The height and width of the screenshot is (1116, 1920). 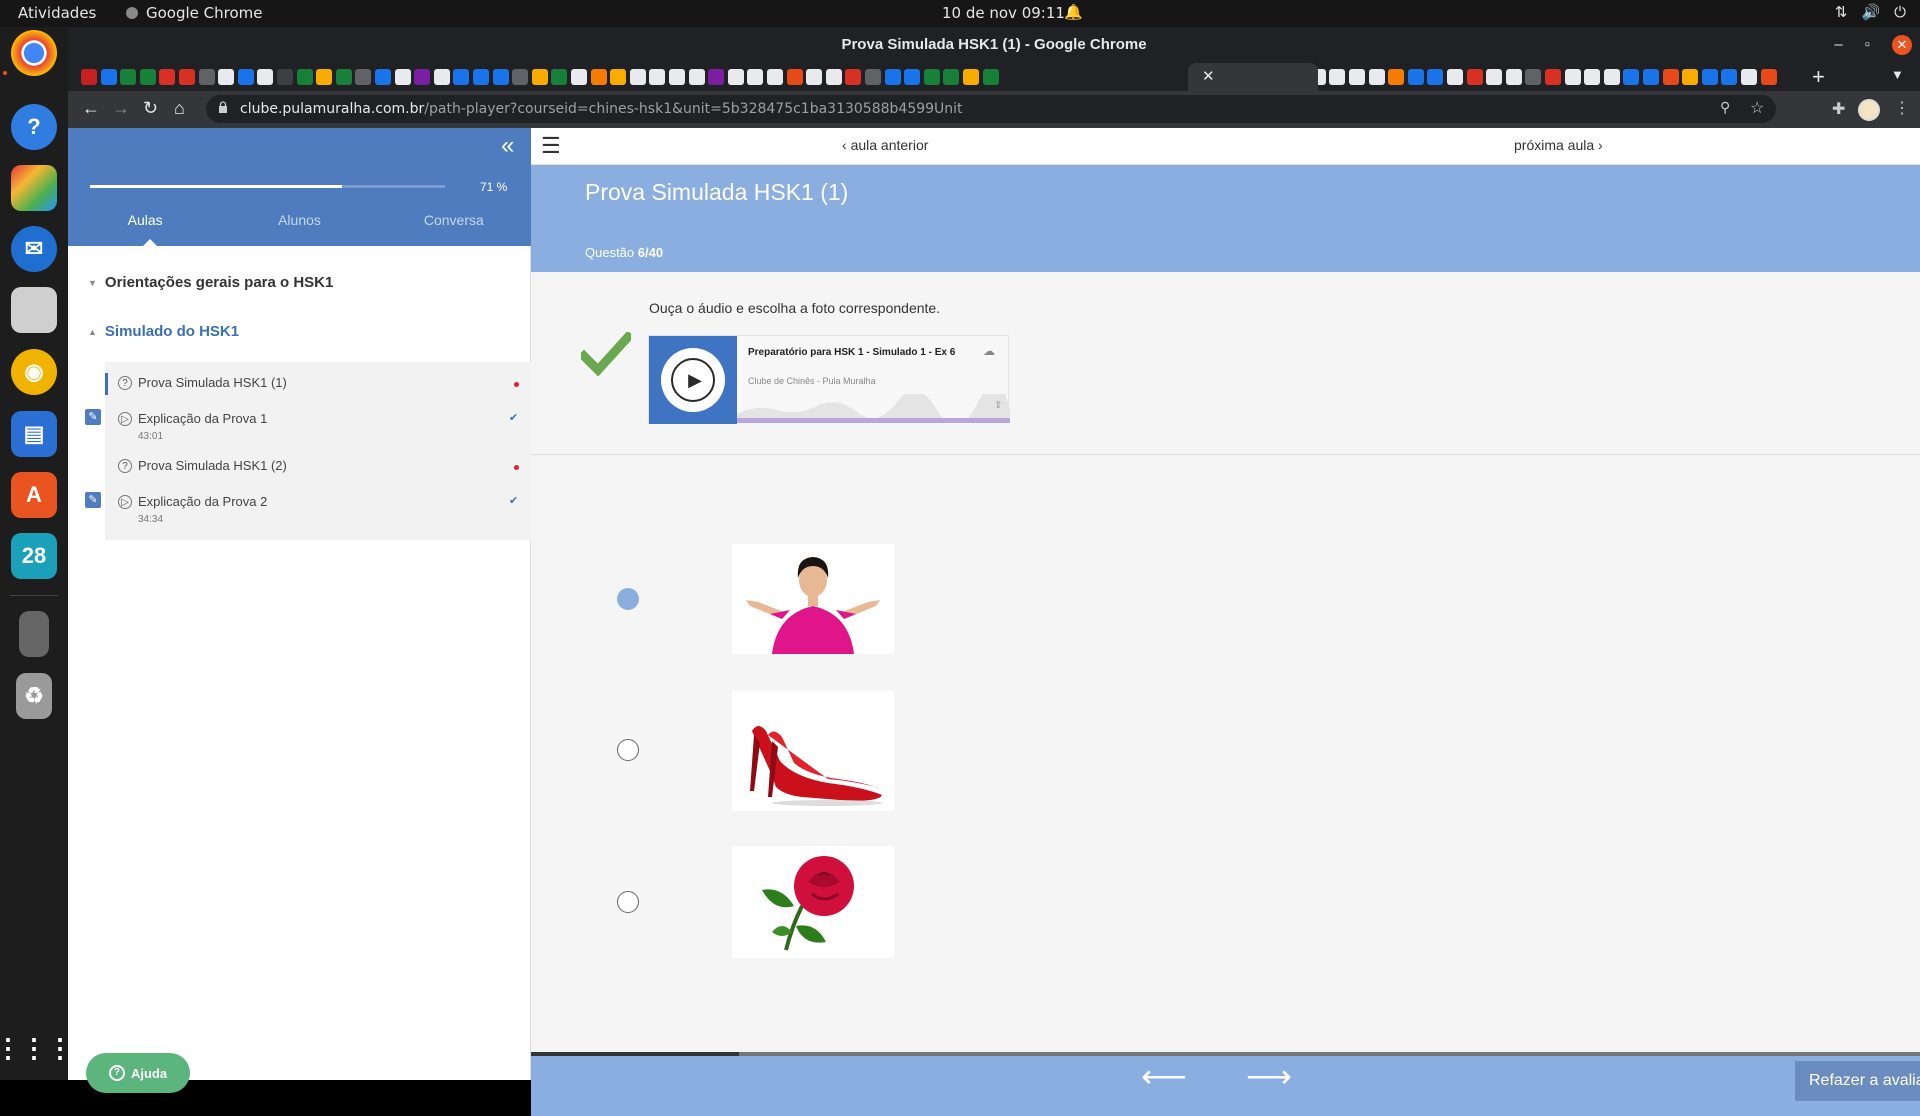 What do you see at coordinates (194, 13) in the screenshot?
I see `app-menu: Google Chrome` at bounding box center [194, 13].